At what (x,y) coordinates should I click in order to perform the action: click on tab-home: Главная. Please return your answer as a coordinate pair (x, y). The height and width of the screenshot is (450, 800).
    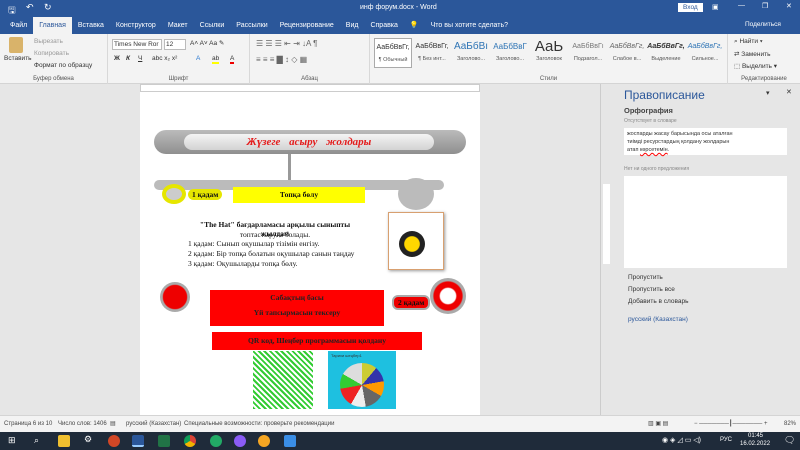
    Looking at the image, I should click on (52, 25).